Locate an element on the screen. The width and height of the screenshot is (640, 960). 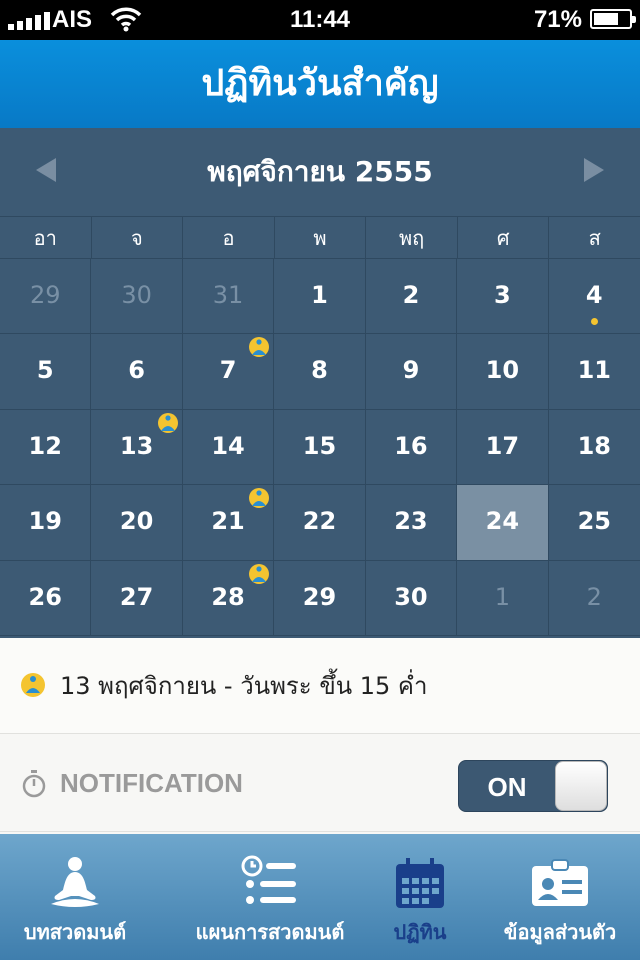
calendar-day: 17 is located at coordinates (503, 447).